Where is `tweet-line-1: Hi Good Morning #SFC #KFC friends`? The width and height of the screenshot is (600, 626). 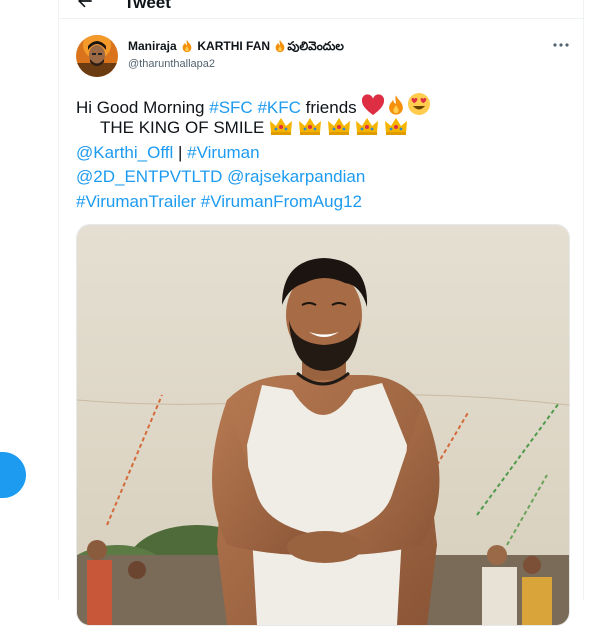 tweet-line-1: Hi Good Morning #SFC #KFC friends is located at coordinates (316, 104).